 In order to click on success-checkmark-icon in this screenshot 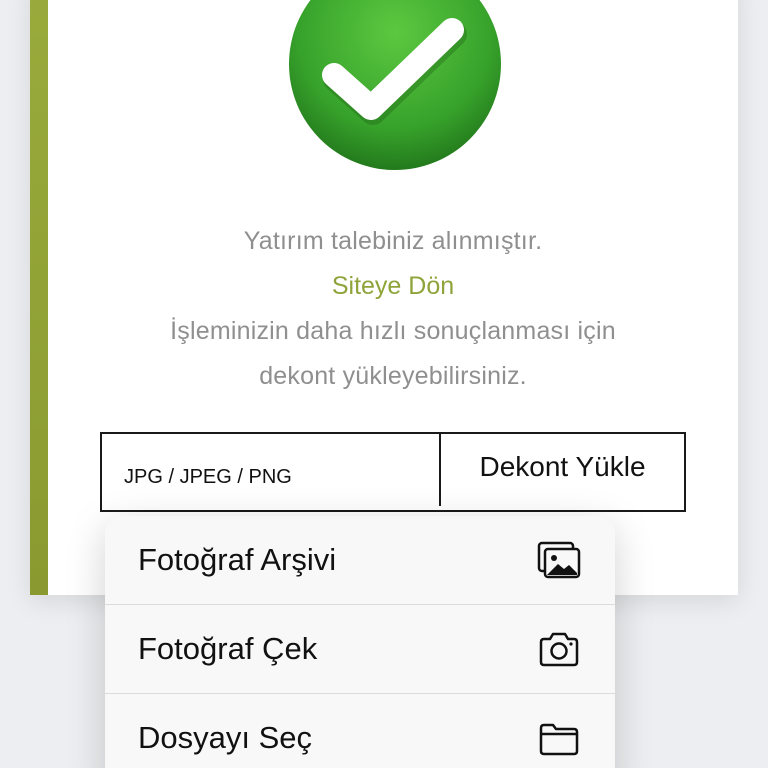, I will do `click(395, 85)`.